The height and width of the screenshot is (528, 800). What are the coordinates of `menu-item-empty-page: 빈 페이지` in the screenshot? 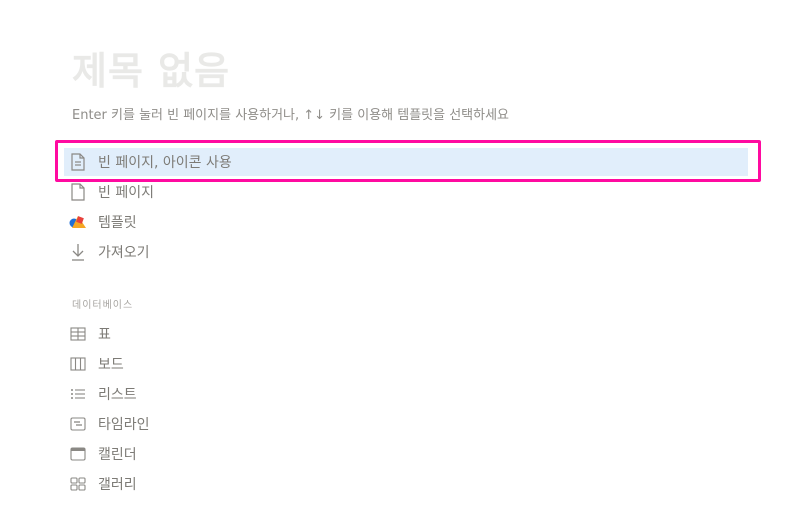 It's located at (109, 192).